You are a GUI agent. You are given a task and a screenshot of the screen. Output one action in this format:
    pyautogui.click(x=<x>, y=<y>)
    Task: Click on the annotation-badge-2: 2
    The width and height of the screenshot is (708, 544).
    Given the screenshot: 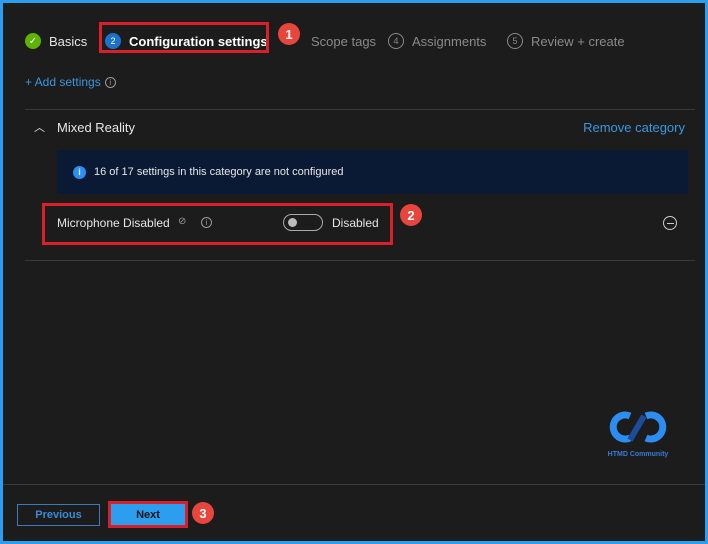 What is the action you would take?
    pyautogui.click(x=411, y=215)
    